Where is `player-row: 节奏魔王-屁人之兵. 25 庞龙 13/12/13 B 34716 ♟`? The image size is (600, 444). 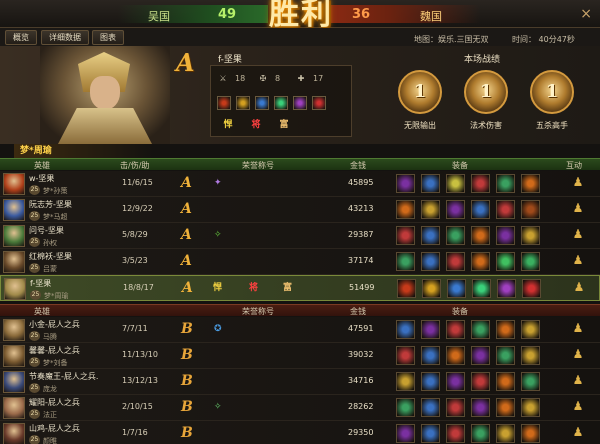
player-row: 节奏魔王-屁人之兵. 25 庞龙 13/12/13 B 34716 ♟ is located at coordinates (300, 382).